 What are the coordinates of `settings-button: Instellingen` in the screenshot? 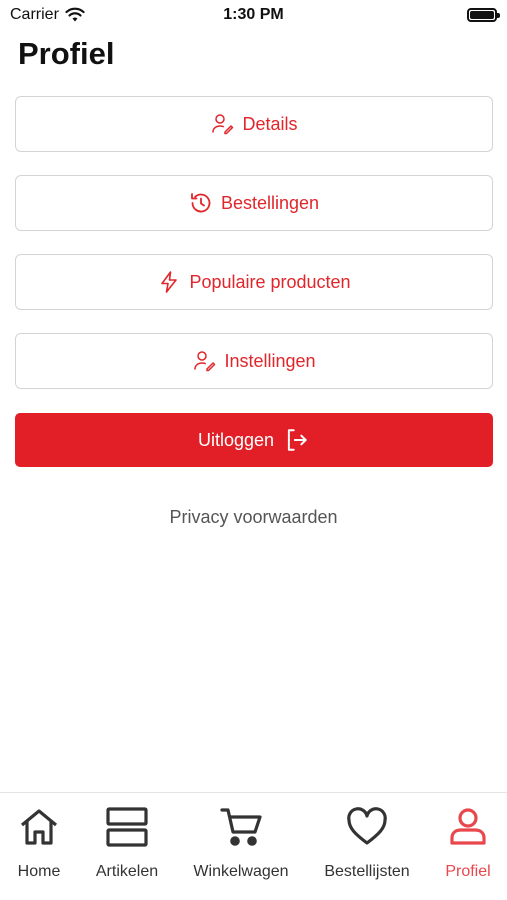 It's located at (254, 361).